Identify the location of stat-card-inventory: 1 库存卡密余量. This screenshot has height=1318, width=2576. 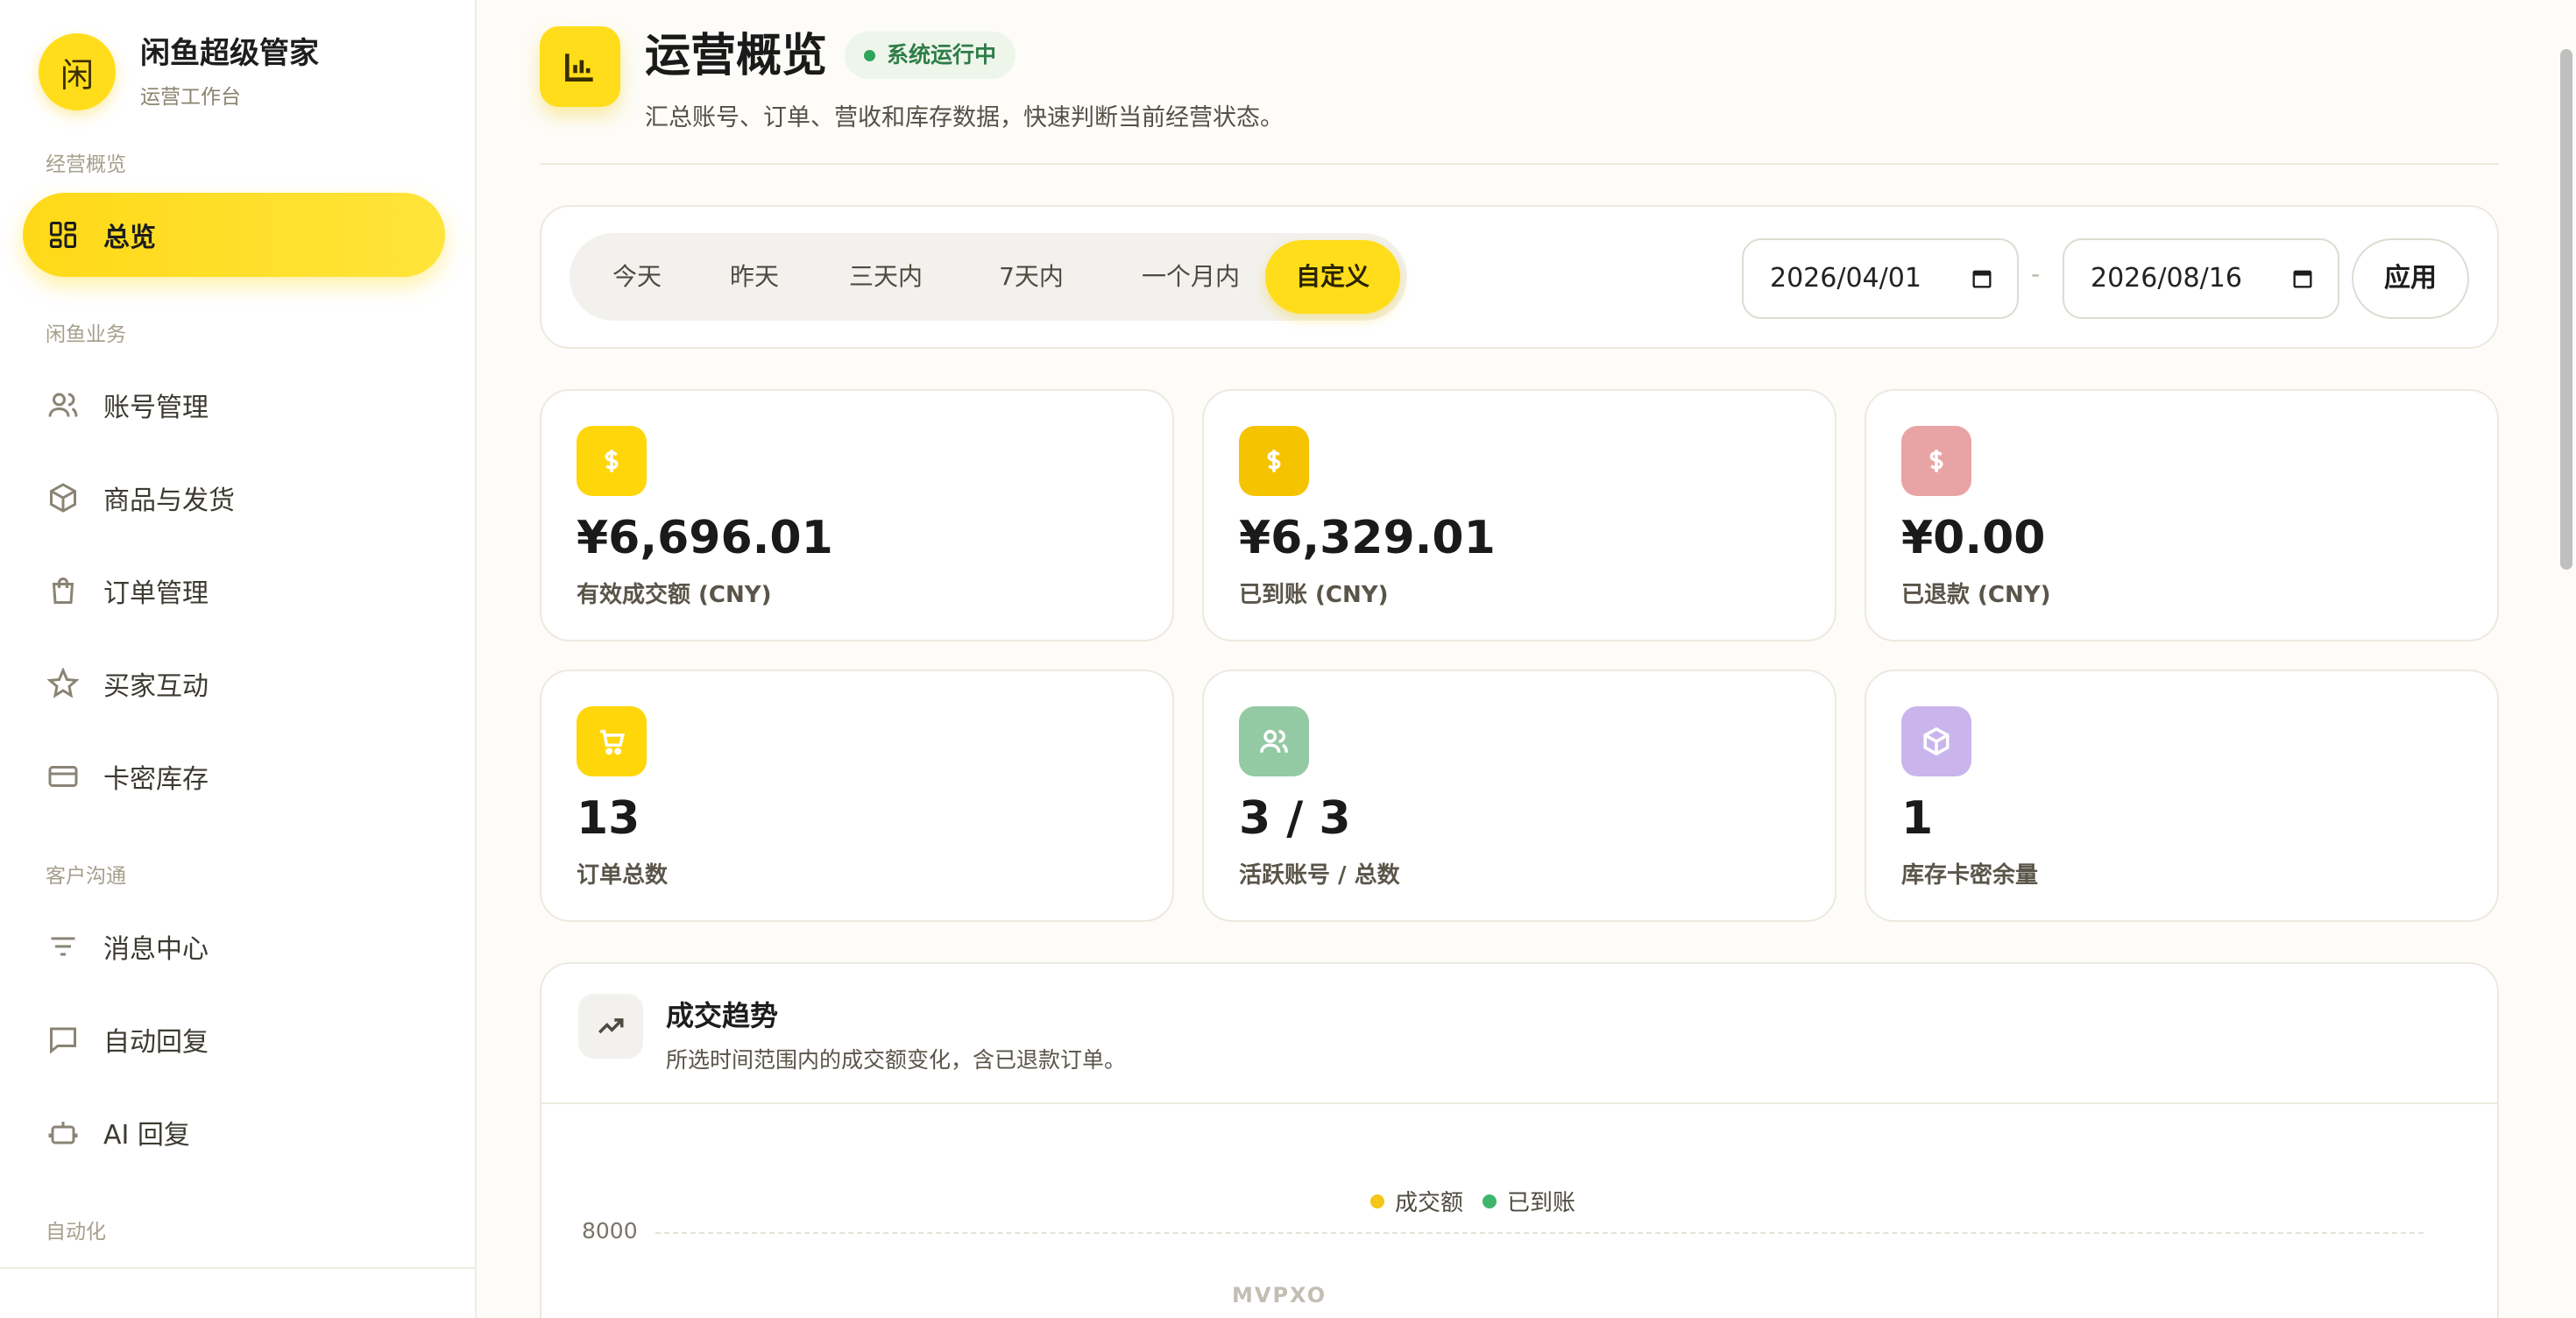
(2182, 796).